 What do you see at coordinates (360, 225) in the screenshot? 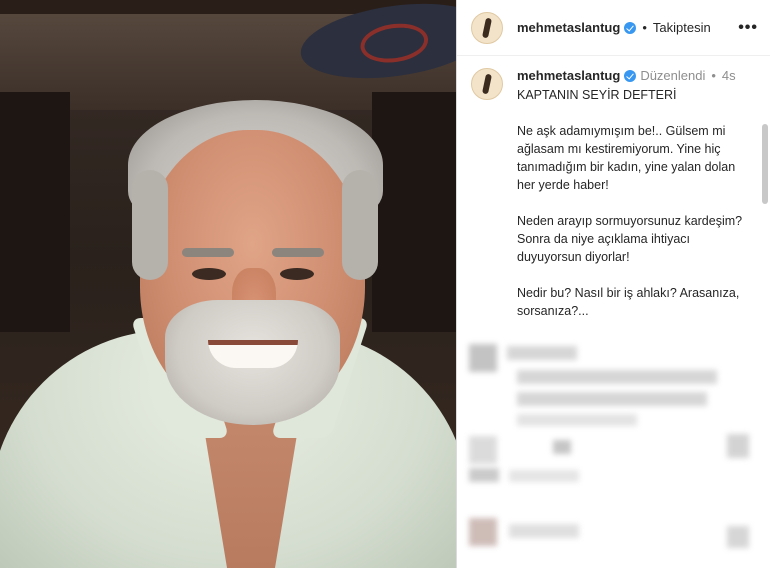
I see `photo-hair-side-right` at bounding box center [360, 225].